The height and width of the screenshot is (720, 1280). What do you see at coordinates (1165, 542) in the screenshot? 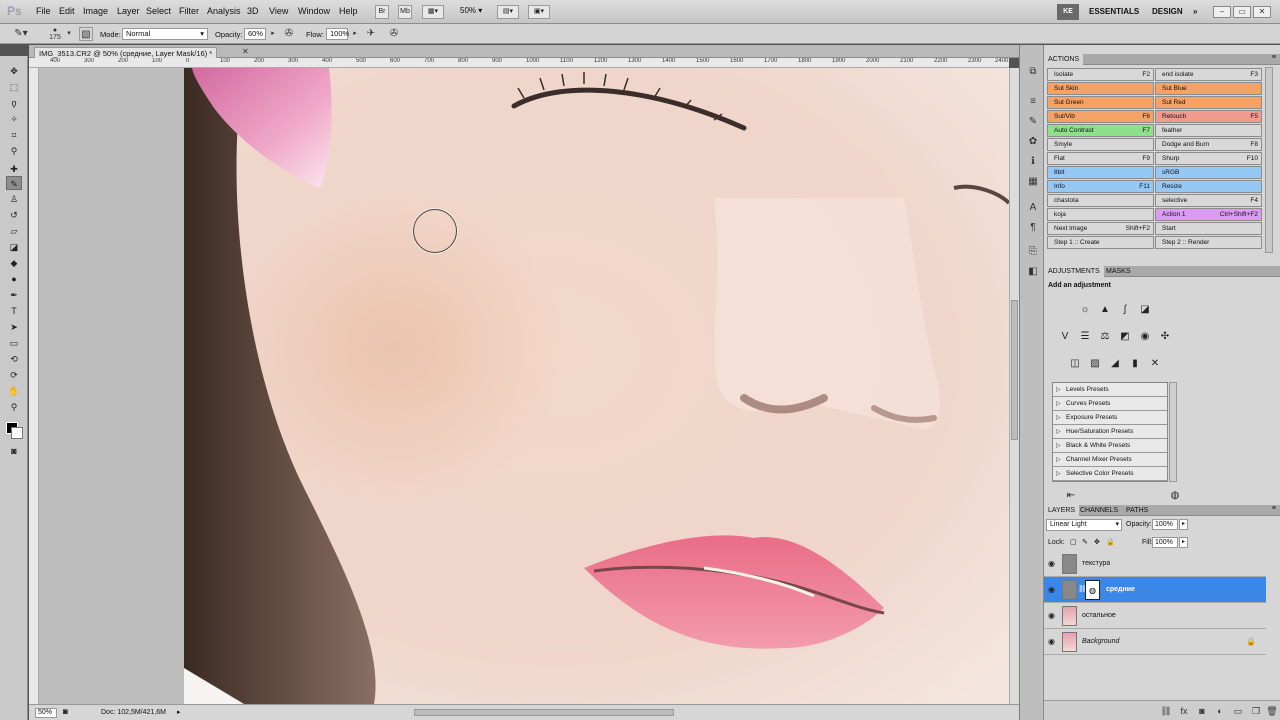
I see `fill-input: 100%` at bounding box center [1165, 542].